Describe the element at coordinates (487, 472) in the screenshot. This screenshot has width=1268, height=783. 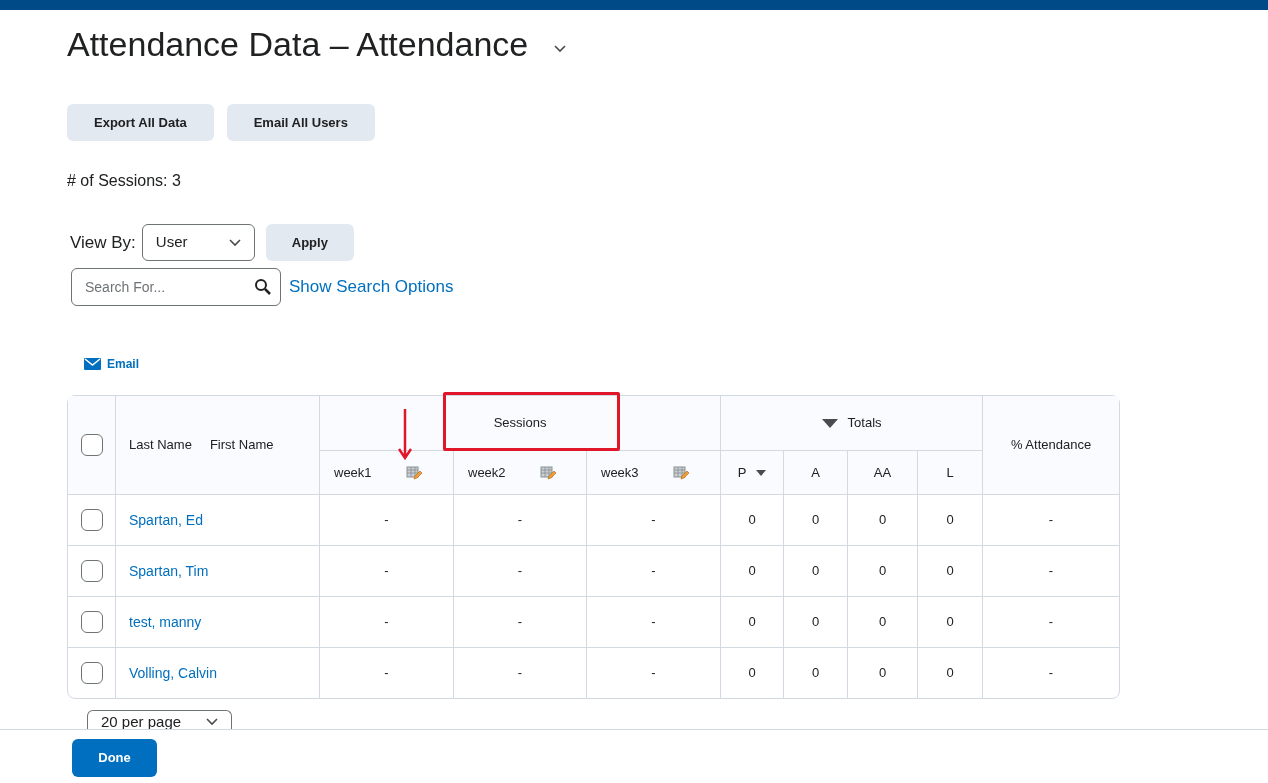
I see `column-header: week2` at that location.